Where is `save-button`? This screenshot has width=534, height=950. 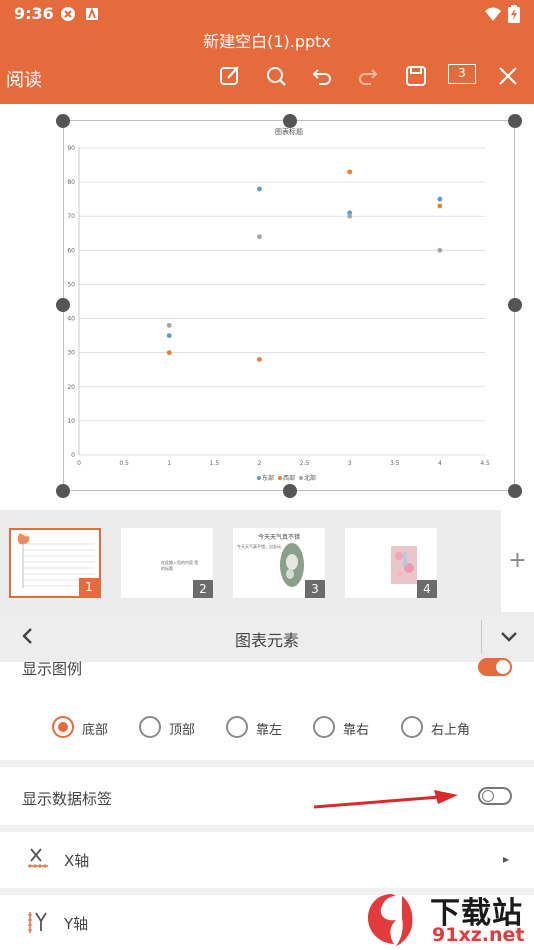
save-button is located at coordinates (416, 76).